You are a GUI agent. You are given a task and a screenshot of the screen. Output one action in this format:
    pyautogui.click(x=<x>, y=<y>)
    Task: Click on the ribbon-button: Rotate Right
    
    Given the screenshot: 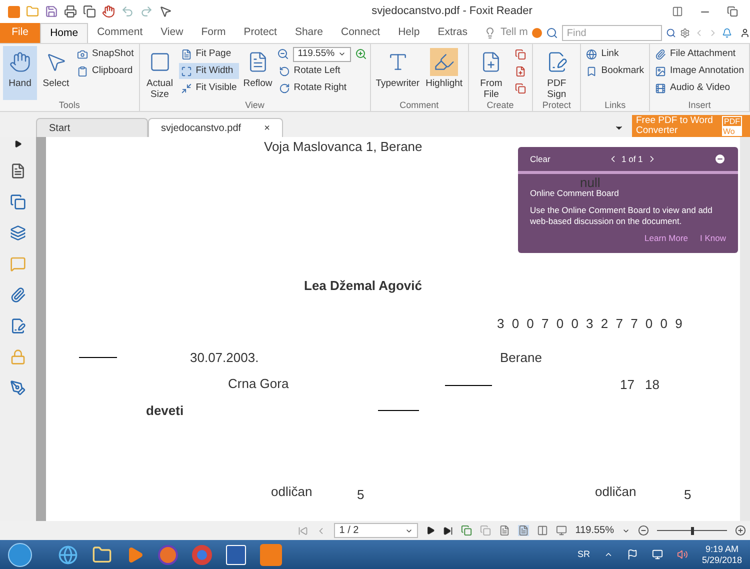 What is the action you would take?
    pyautogui.click(x=321, y=88)
    